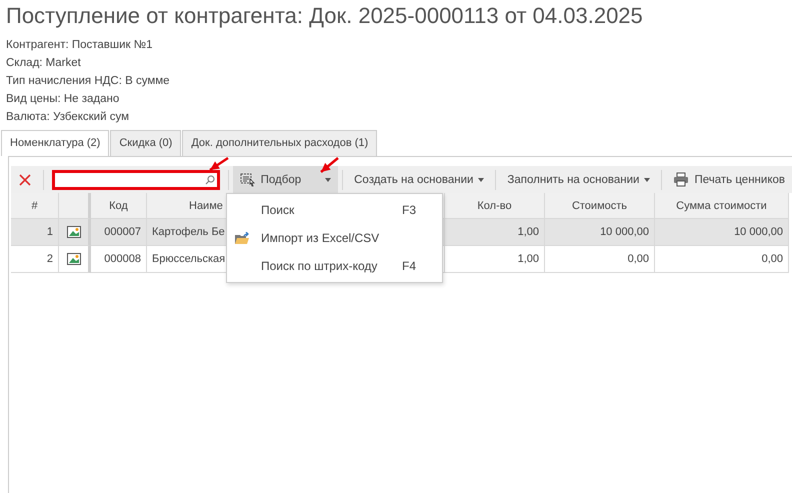 The image size is (792, 493). Describe the element at coordinates (35, 232) in the screenshot. I see `table-cell: 1` at that location.